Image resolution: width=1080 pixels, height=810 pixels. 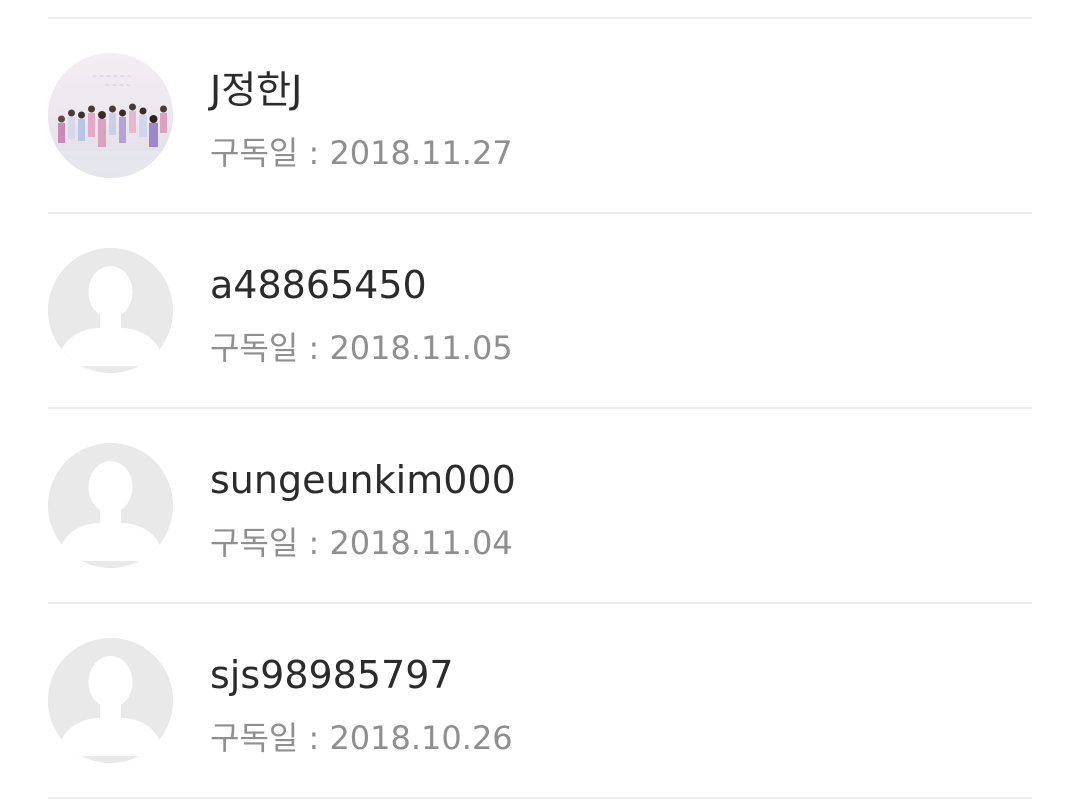 I want to click on subscription-date: 구독일 : 2018.11.05, so click(x=361, y=348).